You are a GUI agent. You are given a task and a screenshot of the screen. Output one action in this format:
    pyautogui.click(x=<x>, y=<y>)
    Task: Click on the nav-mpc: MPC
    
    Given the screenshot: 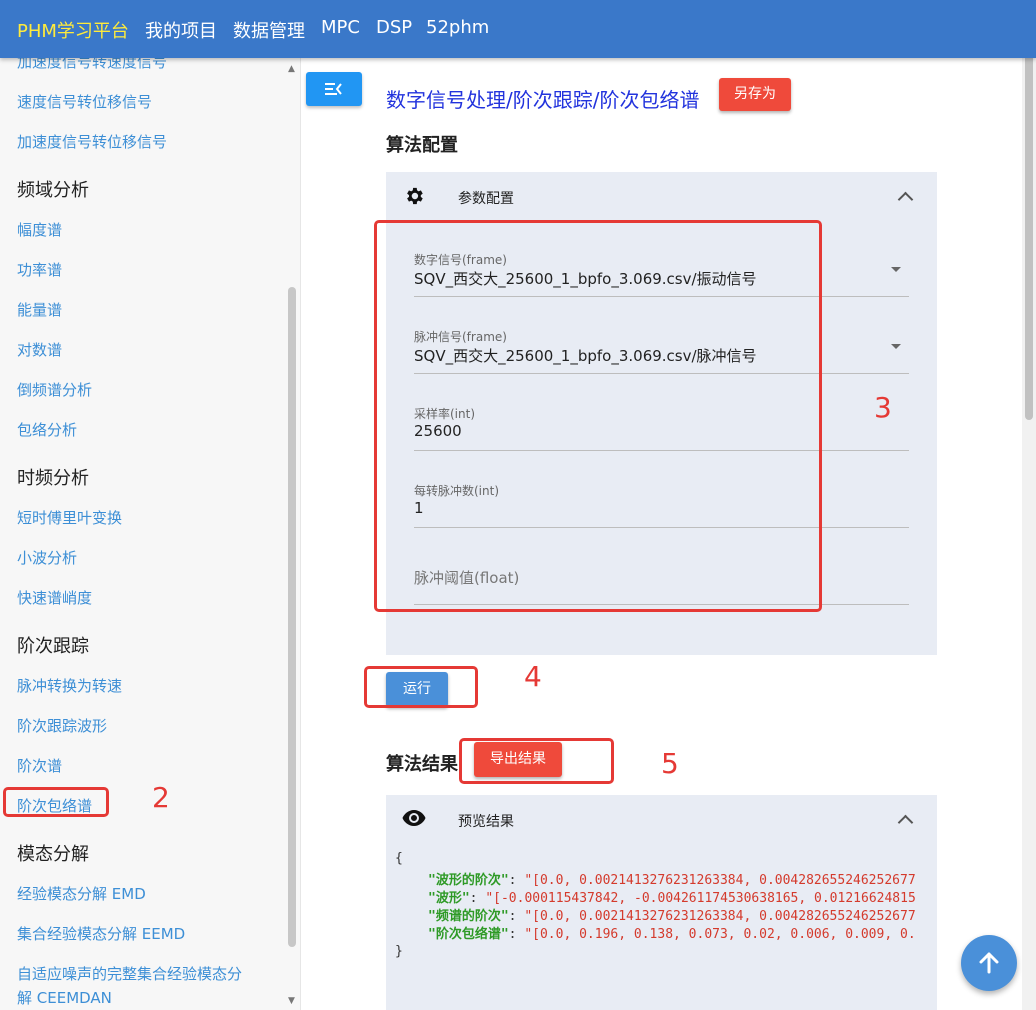 What is the action you would take?
    pyautogui.click(x=340, y=27)
    